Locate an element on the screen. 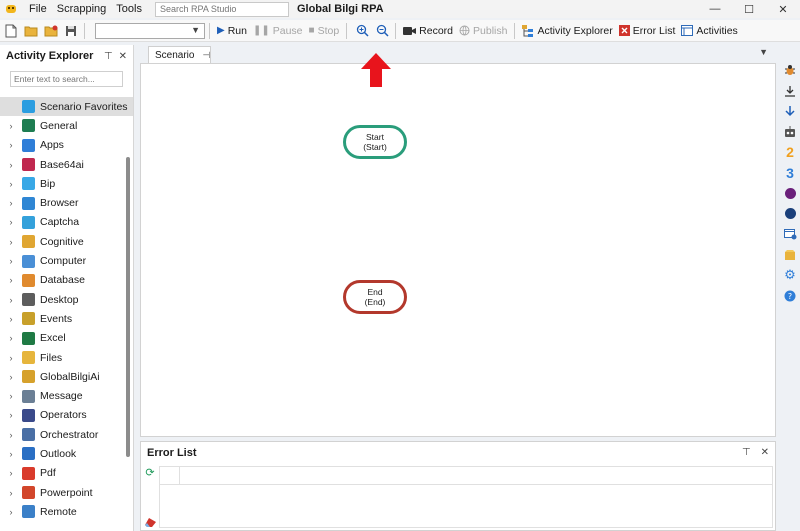 Image resolution: width=800 pixels, height=531 pixels. tree-item: › Cognitive is located at coordinates (66, 241).